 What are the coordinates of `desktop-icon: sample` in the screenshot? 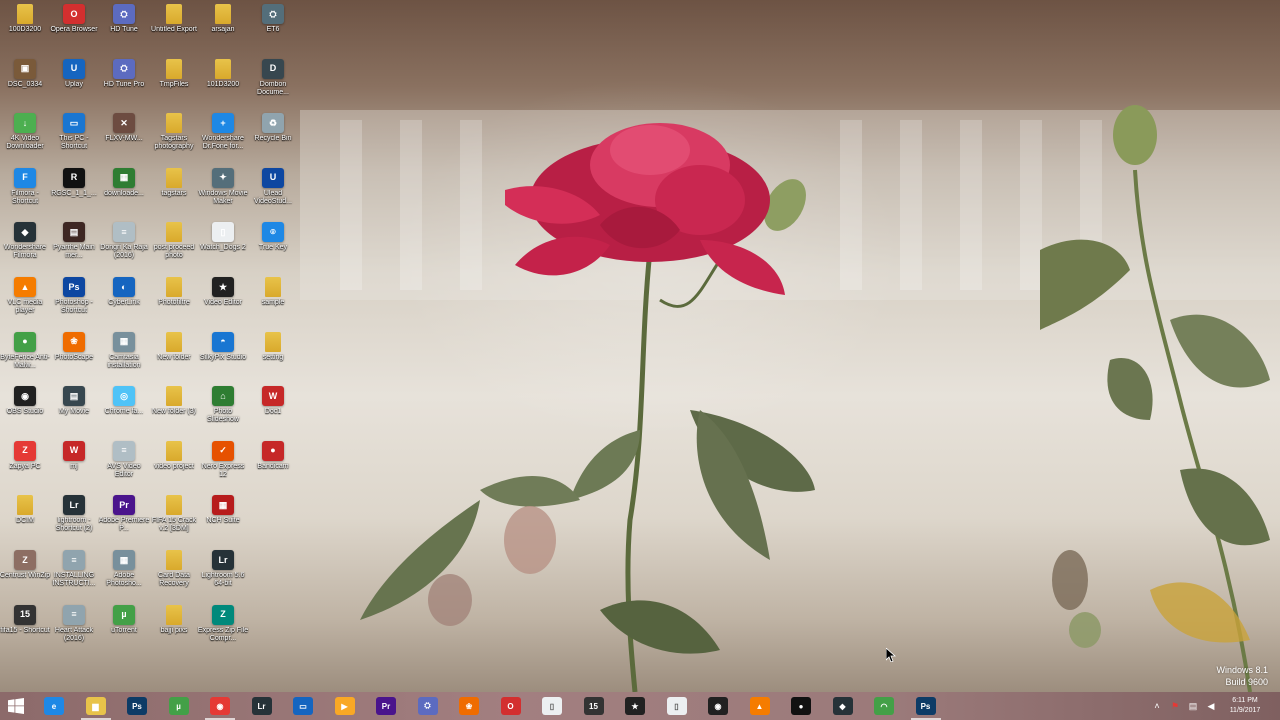 It's located at (273, 304).